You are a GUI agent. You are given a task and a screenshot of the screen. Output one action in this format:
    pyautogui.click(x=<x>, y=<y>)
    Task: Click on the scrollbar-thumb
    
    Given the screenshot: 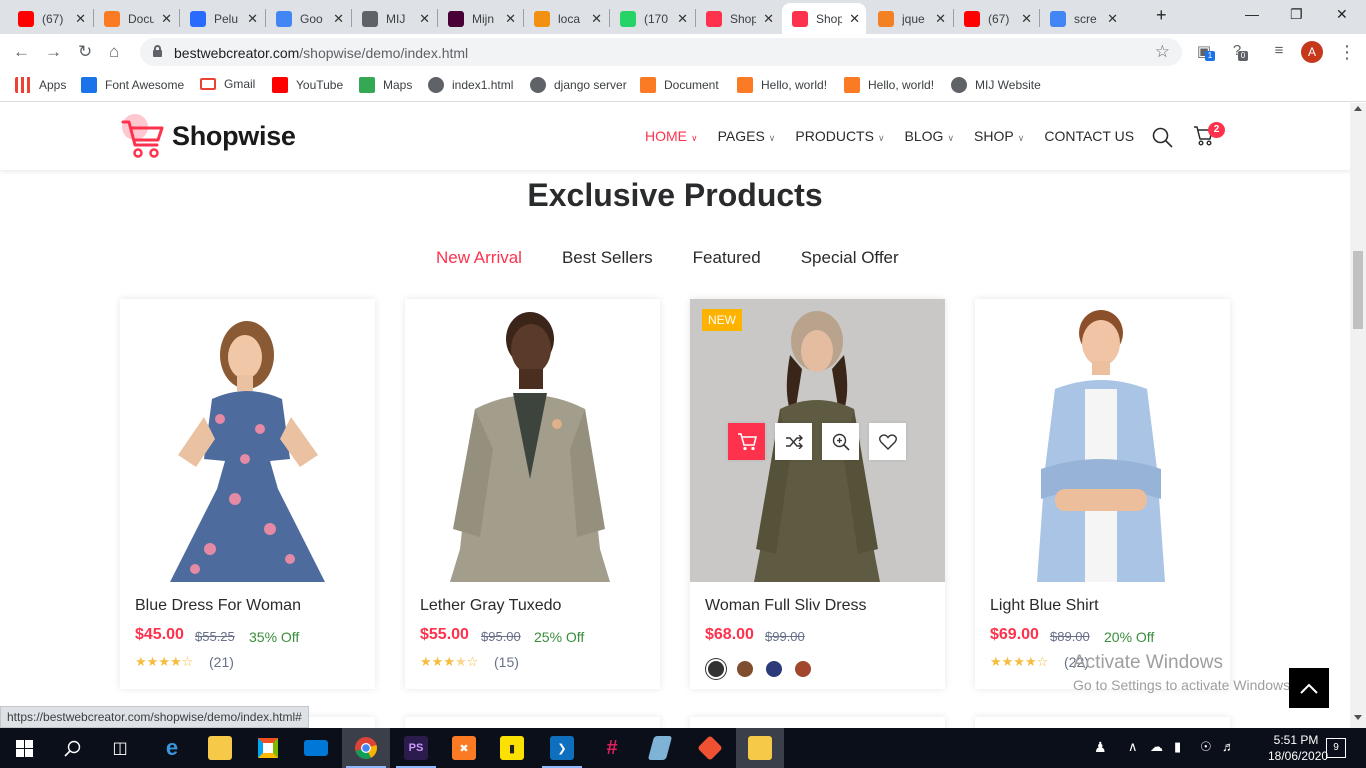 What is the action you would take?
    pyautogui.click(x=1358, y=290)
    